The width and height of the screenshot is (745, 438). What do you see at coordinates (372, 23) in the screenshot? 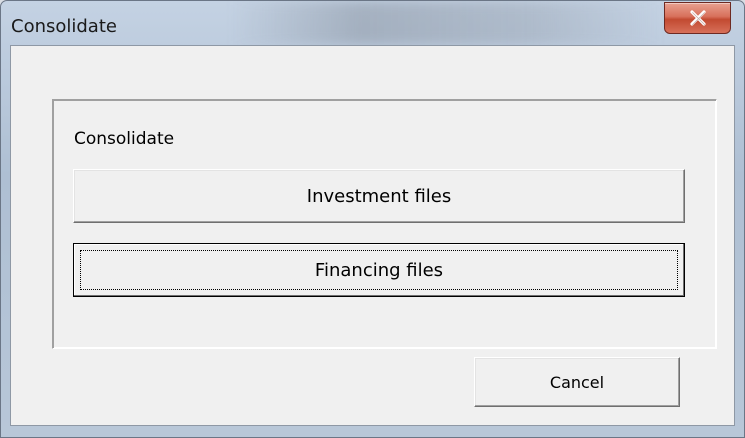
I see `titlebar: Consolidate` at bounding box center [372, 23].